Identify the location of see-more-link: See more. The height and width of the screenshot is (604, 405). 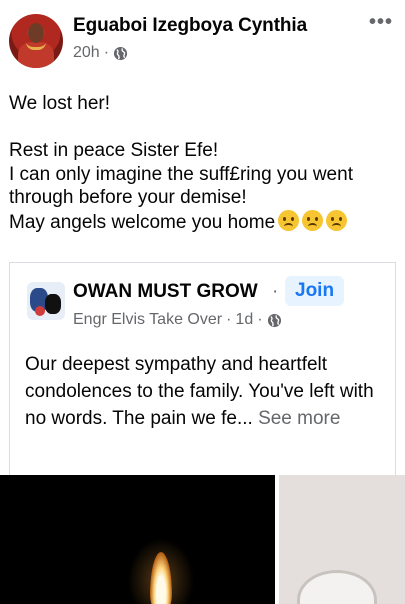
(299, 418).